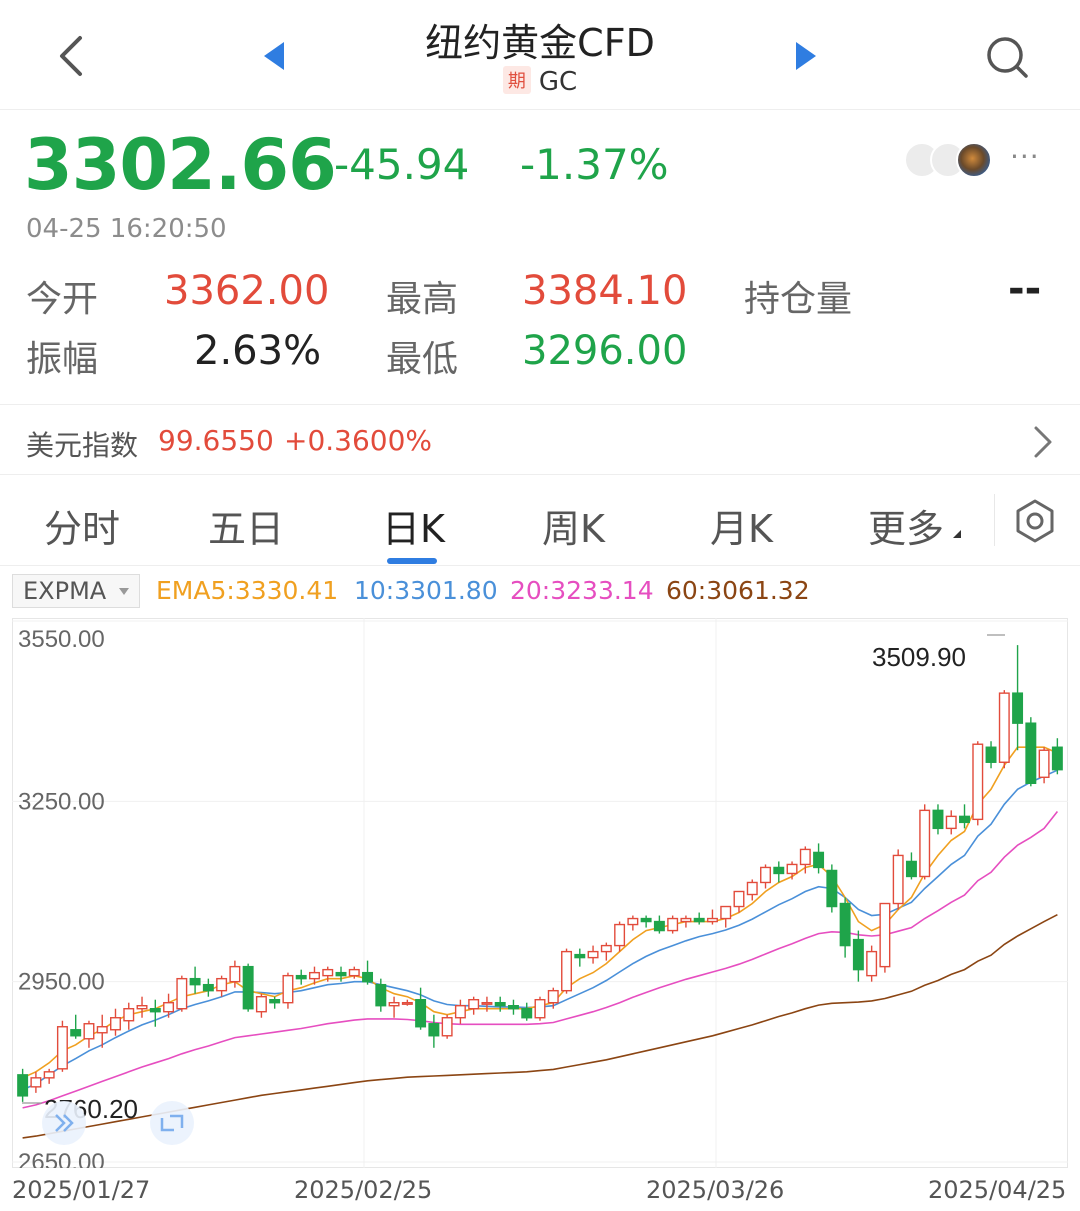  Describe the element at coordinates (413, 525) in the screenshot. I see `tab-daily-k: 日K` at that location.